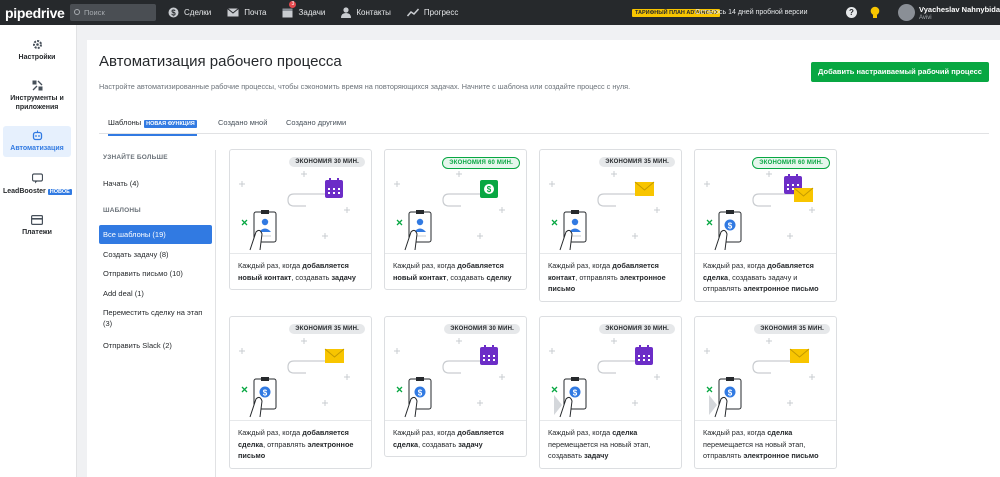 This screenshot has height=477, width=1000. Describe the element at coordinates (37, 226) in the screenshot. I see `sidebar-item-payments: Платежи` at that location.